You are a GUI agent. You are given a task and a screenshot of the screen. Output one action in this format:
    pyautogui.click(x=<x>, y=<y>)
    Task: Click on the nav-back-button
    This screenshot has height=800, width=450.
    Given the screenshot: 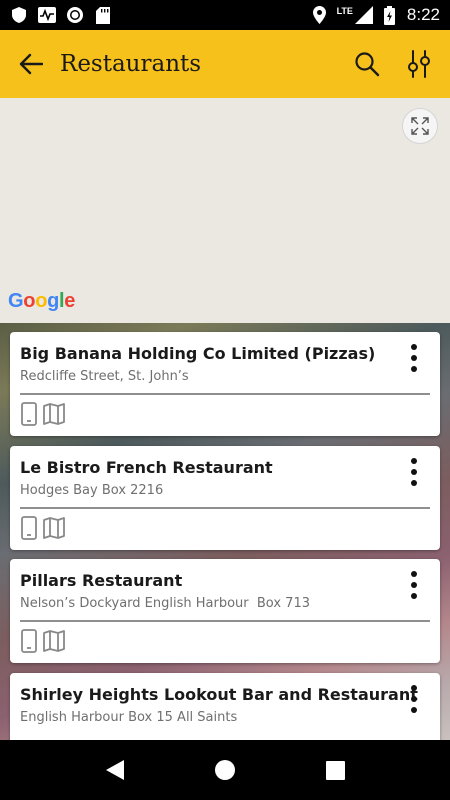 What is the action you would take?
    pyautogui.click(x=115, y=770)
    